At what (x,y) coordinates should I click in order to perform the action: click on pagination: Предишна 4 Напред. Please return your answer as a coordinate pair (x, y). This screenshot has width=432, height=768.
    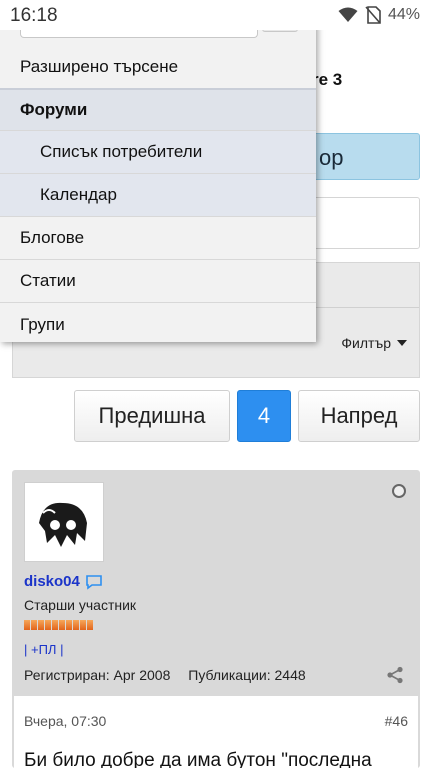
    Looking at the image, I should click on (216, 416).